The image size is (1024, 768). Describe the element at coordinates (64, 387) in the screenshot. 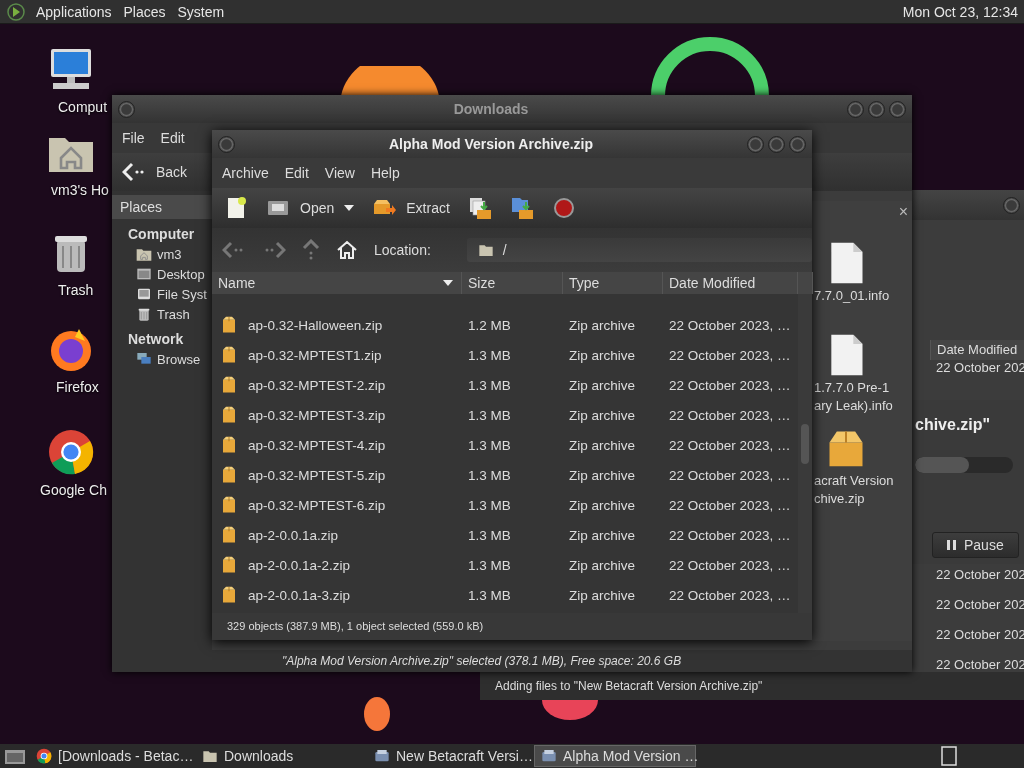

I see `desktop-icon-label: Firefox` at that location.